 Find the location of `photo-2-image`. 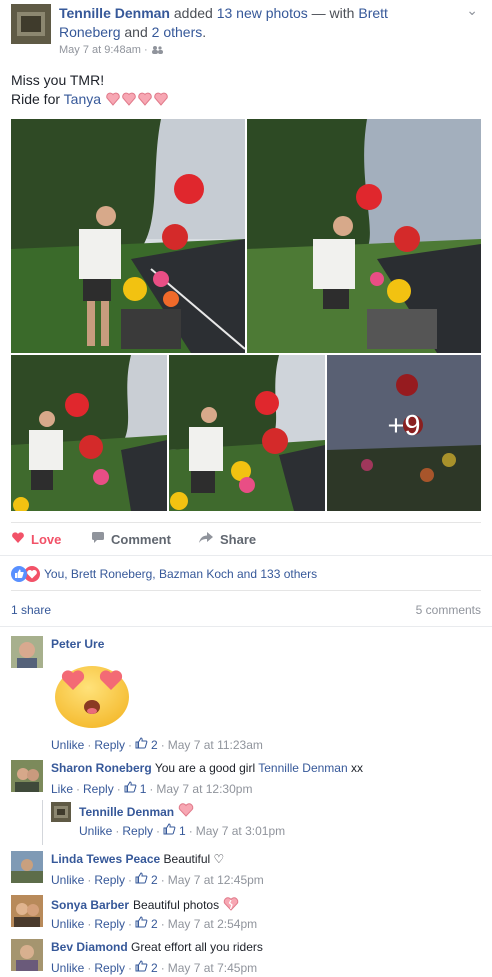

photo-2-image is located at coordinates (364, 236).